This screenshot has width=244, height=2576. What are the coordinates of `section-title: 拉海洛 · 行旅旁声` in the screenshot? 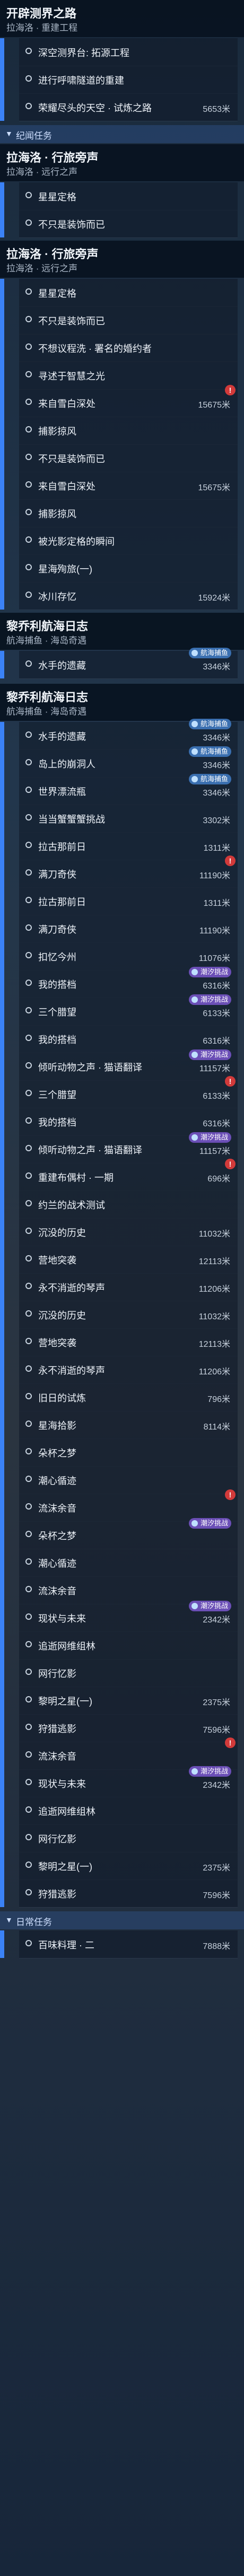 It's located at (53, 254).